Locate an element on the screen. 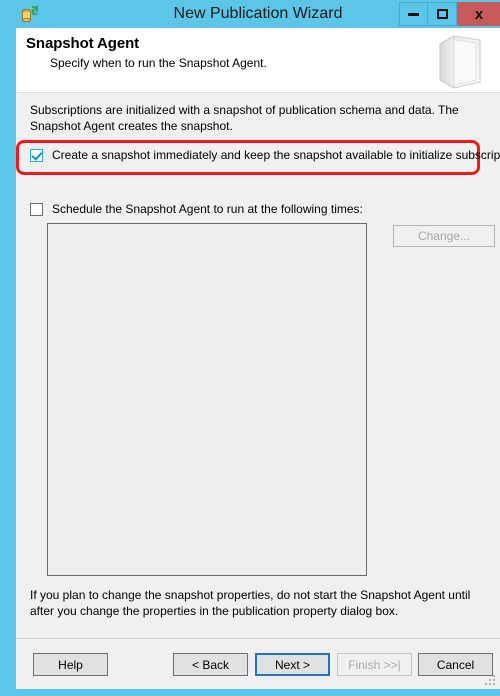 This screenshot has width=500, height=696. checkbox-checked-icon is located at coordinates (36, 155).